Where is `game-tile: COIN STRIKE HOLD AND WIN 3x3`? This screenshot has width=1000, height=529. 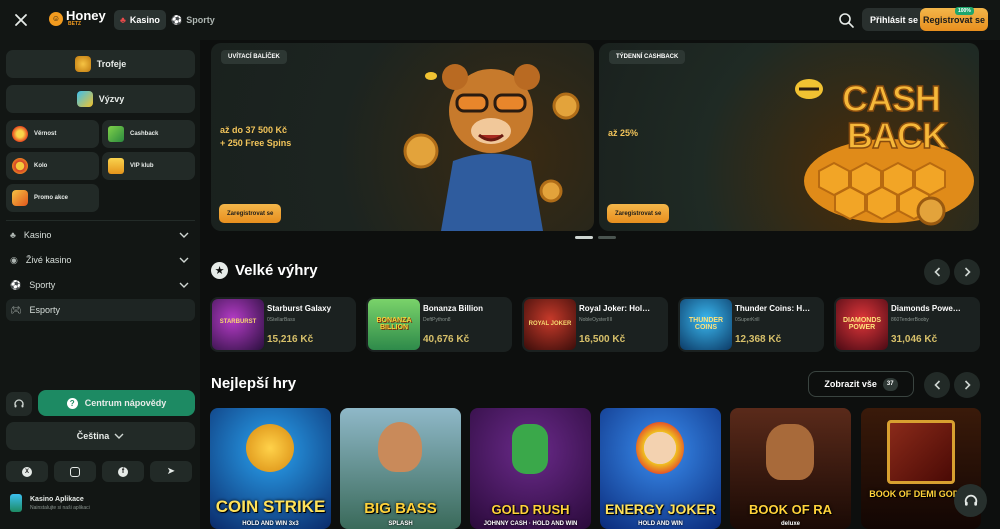
game-tile: COIN STRIKE HOLD AND WIN 3x3 is located at coordinates (270, 468).